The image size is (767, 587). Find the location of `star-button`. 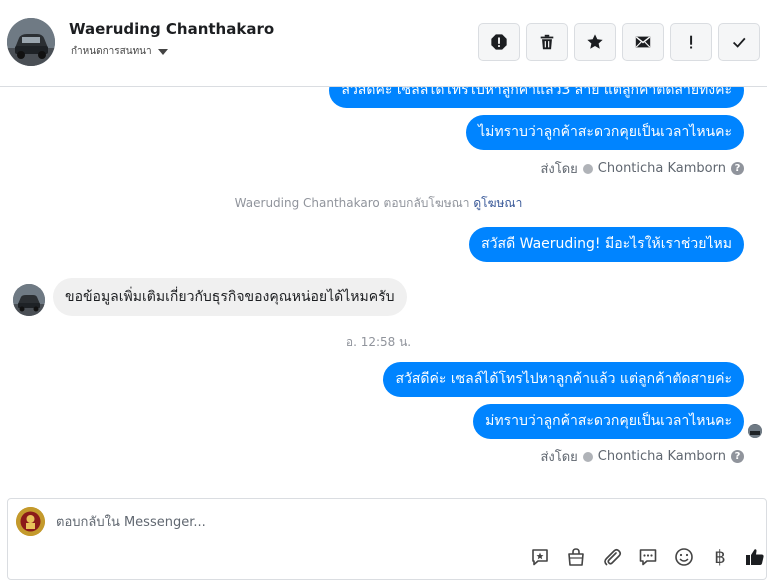

star-button is located at coordinates (595, 42).